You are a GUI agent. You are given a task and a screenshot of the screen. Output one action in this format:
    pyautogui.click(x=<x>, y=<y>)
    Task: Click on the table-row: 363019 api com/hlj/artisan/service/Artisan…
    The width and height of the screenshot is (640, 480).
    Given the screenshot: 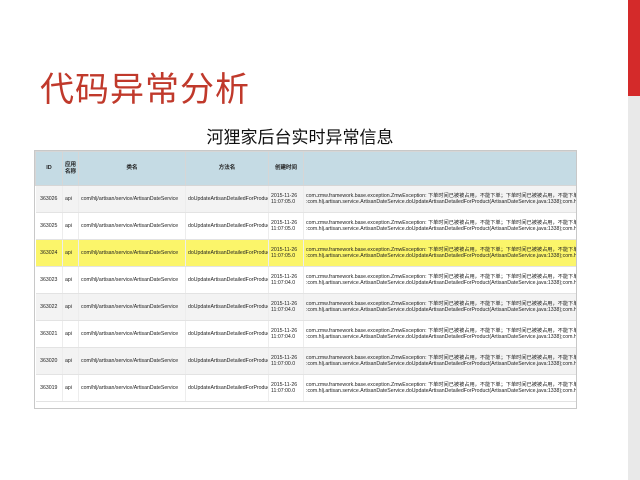 What is the action you would take?
    pyautogui.click(x=306, y=388)
    